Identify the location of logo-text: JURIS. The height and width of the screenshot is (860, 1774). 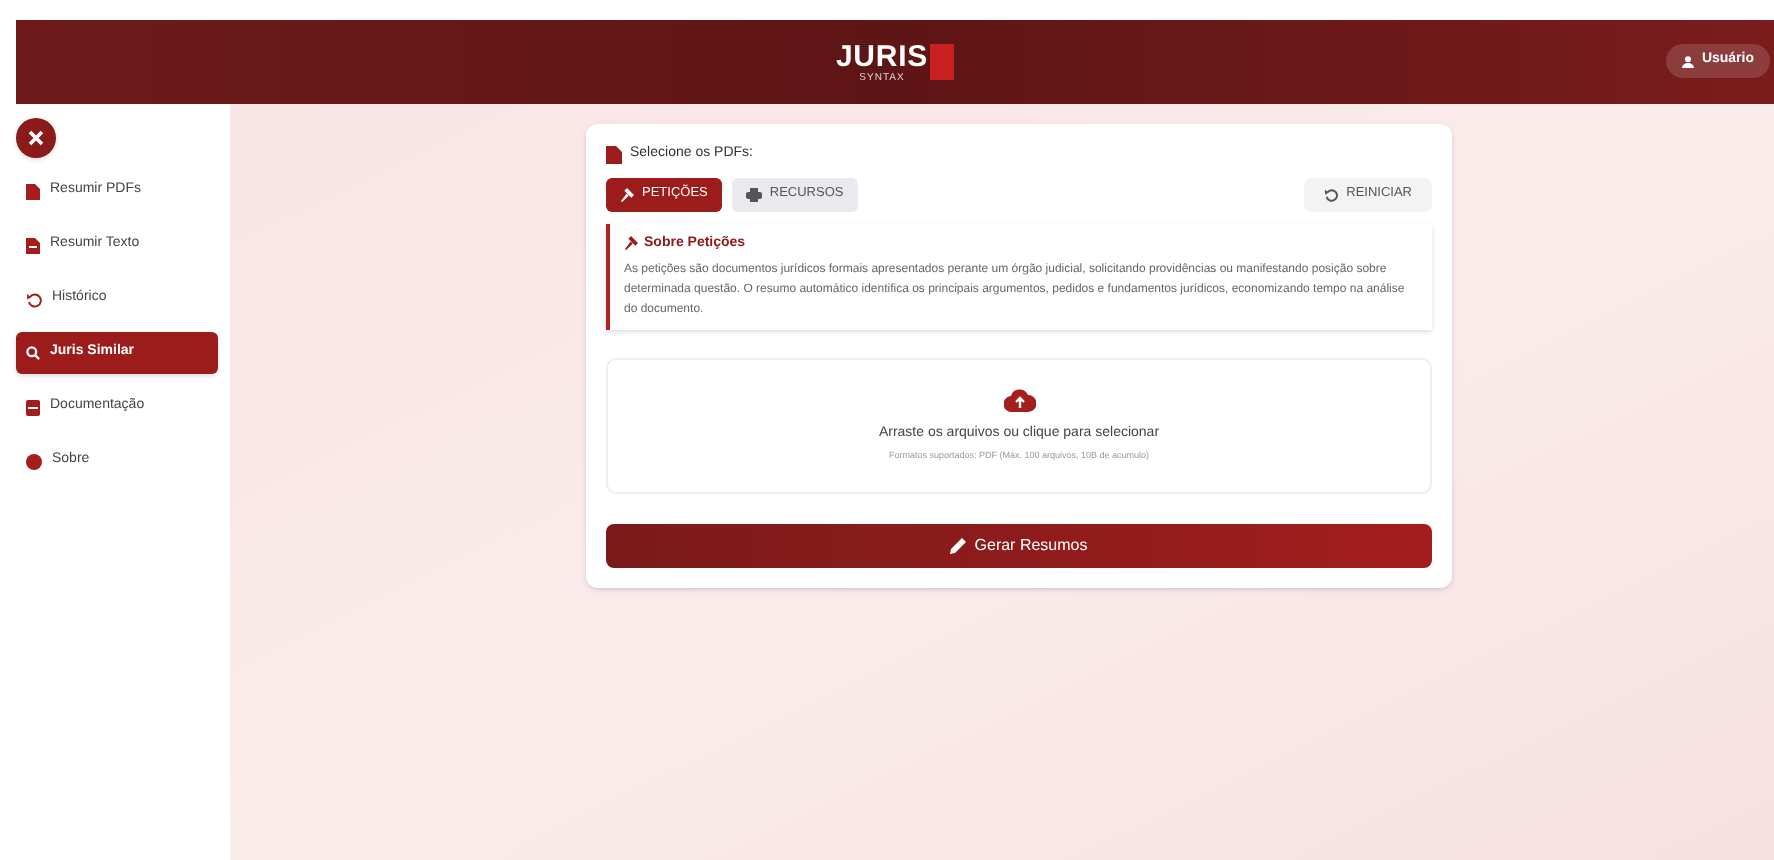
(882, 56).